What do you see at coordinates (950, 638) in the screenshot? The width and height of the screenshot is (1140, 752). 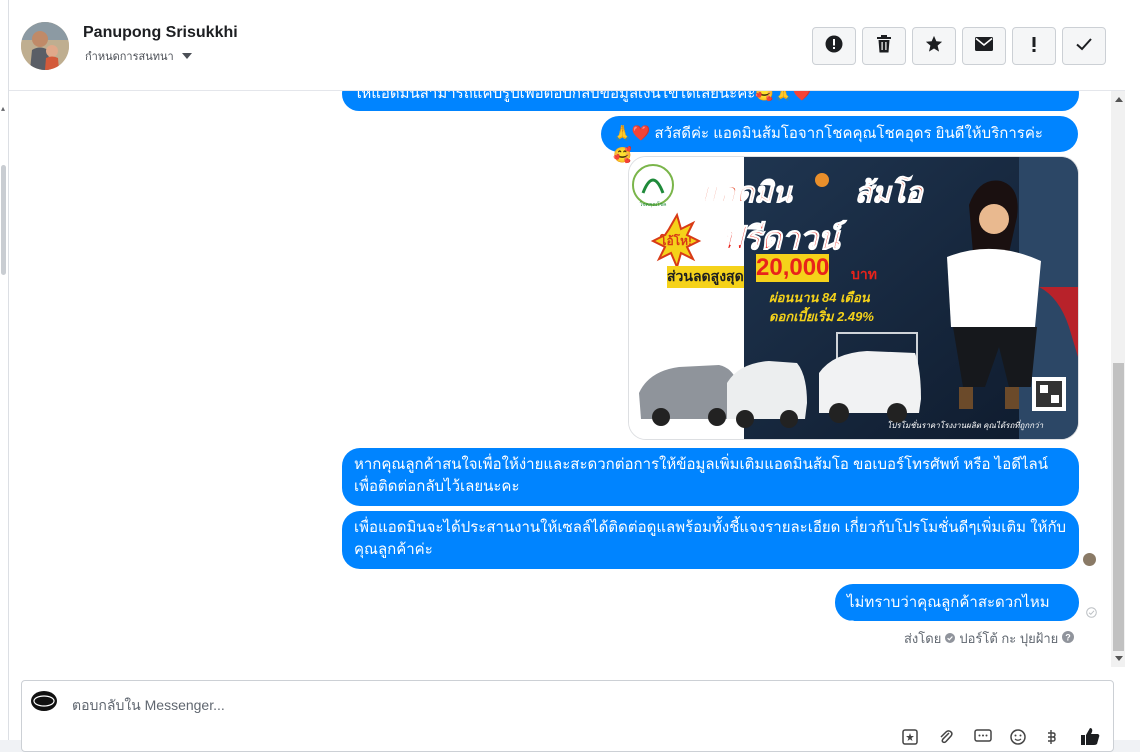 I see `verified-icon` at bounding box center [950, 638].